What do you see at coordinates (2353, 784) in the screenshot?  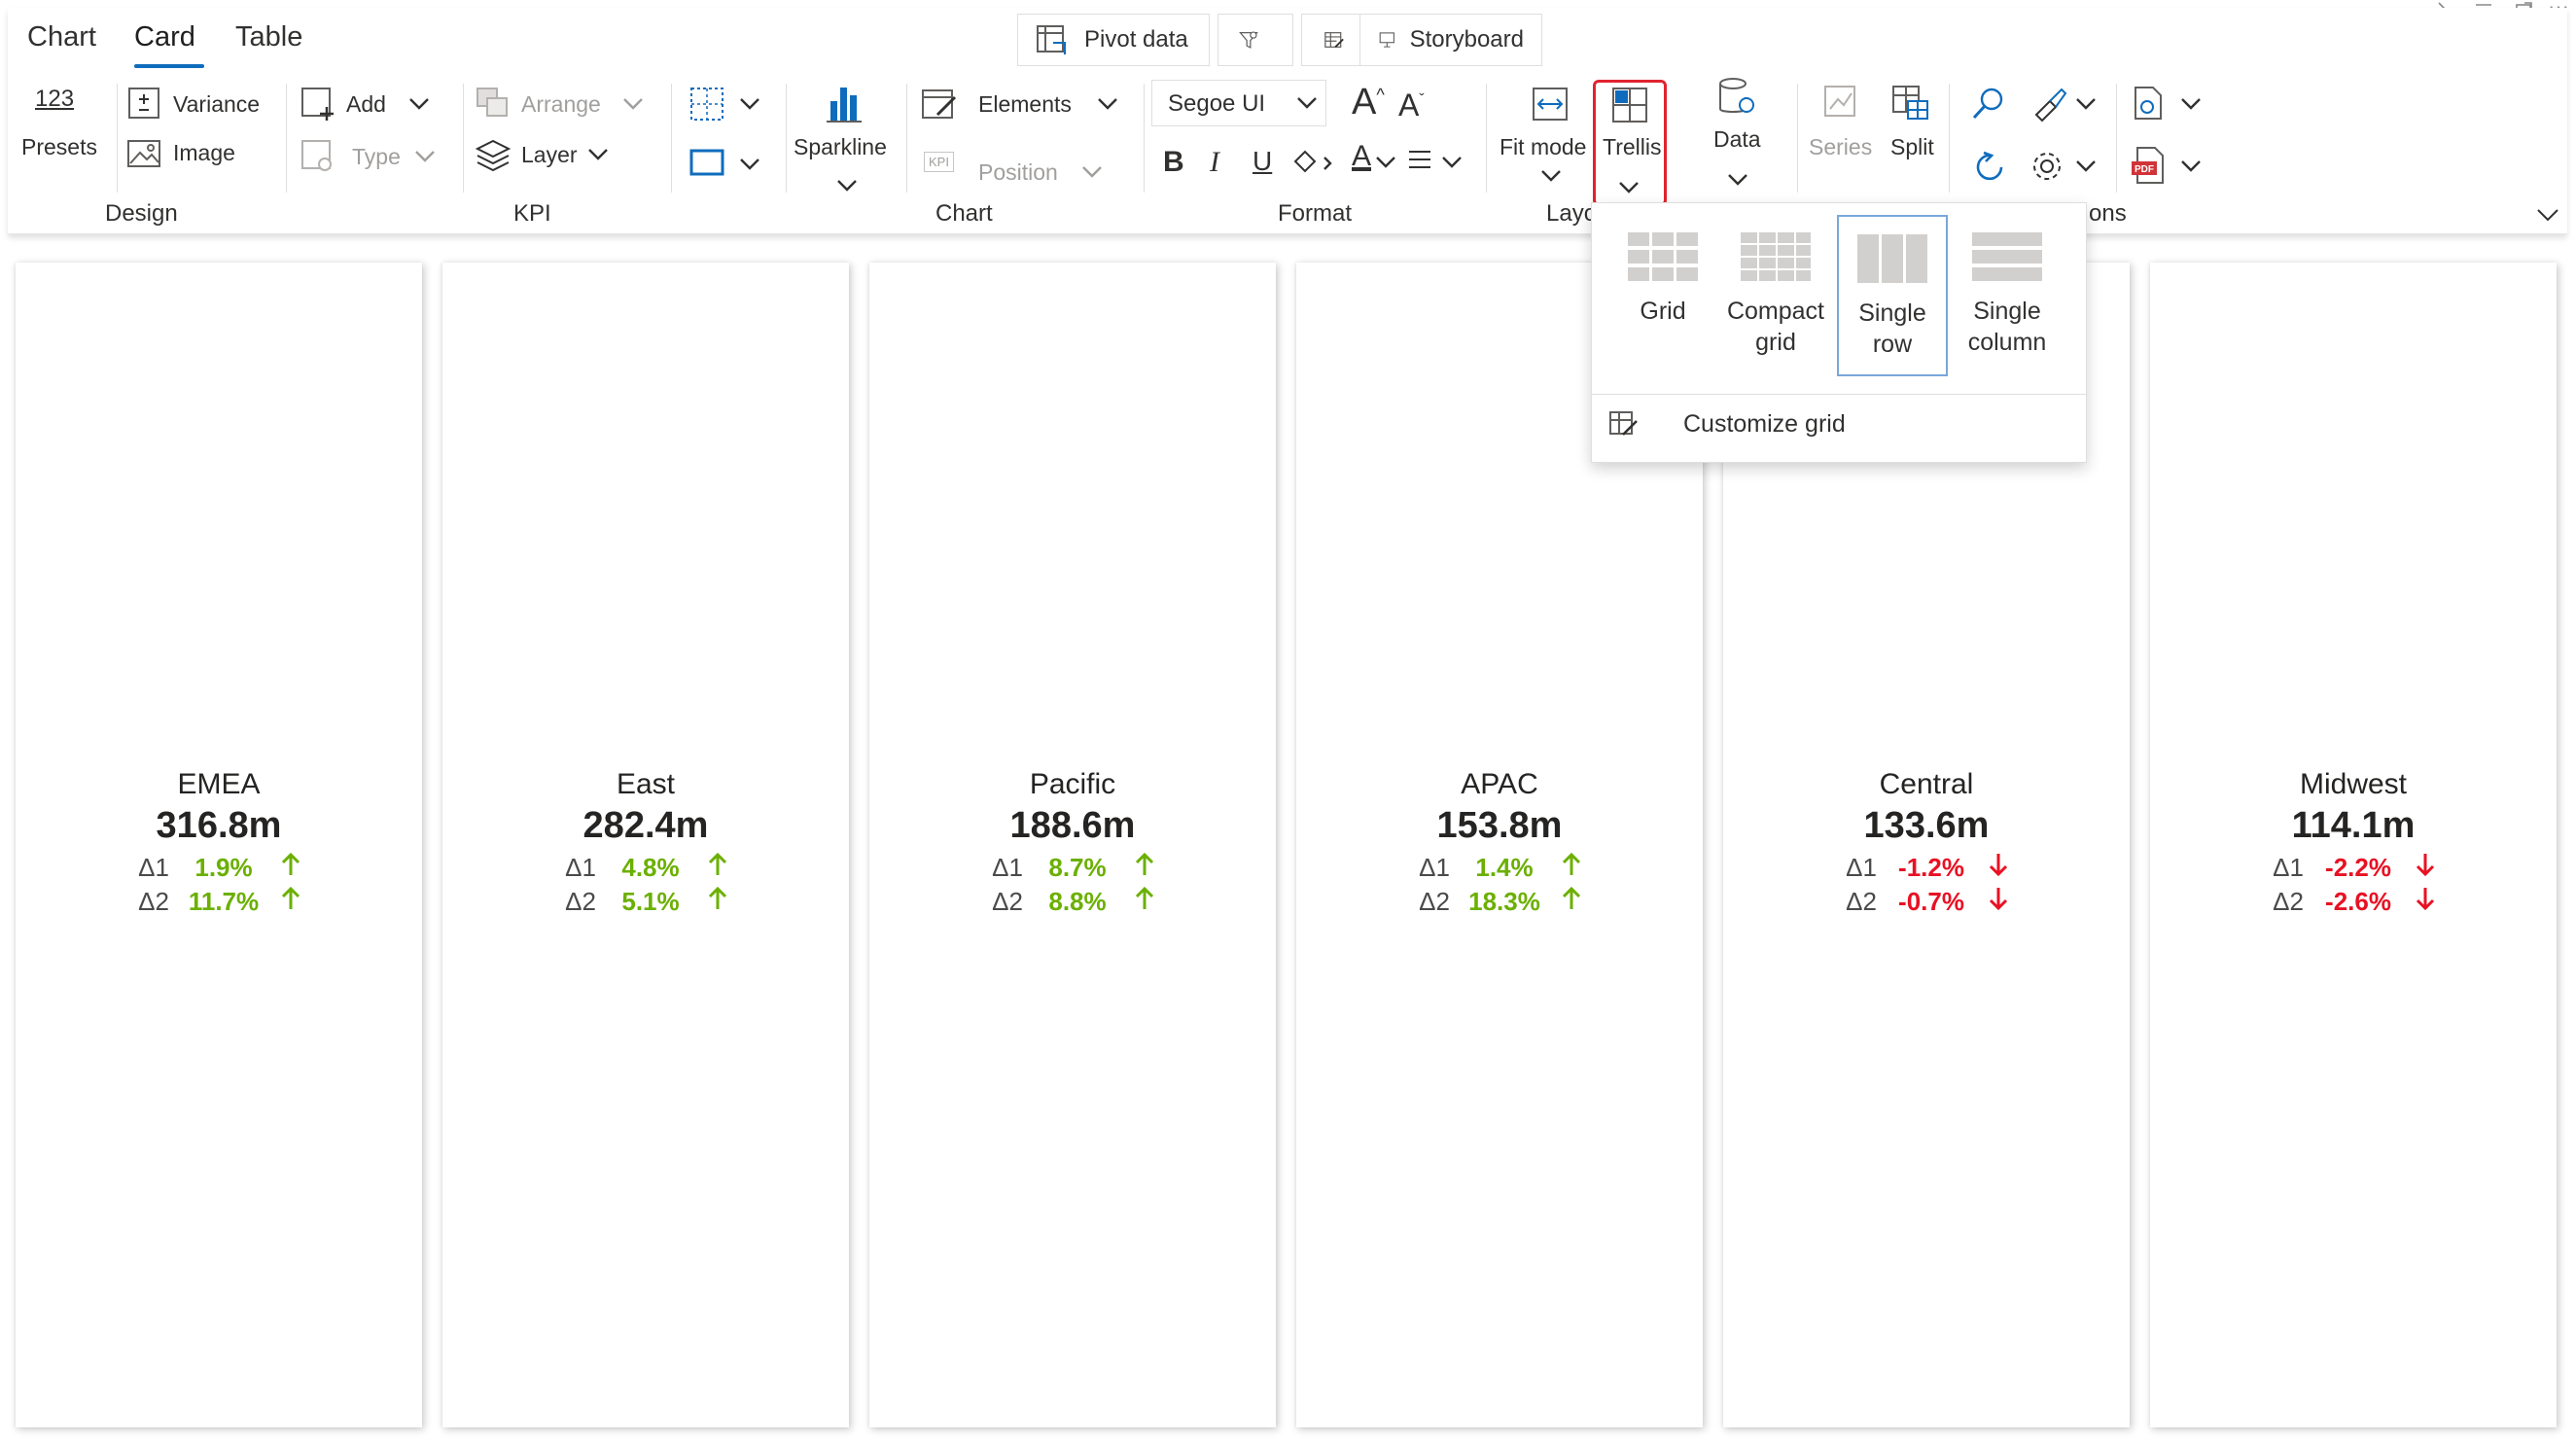 I see `card-category: Midwest` at bounding box center [2353, 784].